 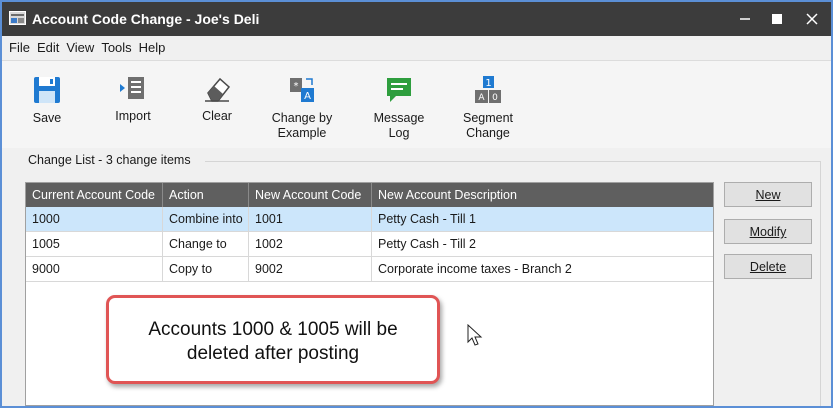 I want to click on cell-new-account-code: 1001, so click(x=310, y=219).